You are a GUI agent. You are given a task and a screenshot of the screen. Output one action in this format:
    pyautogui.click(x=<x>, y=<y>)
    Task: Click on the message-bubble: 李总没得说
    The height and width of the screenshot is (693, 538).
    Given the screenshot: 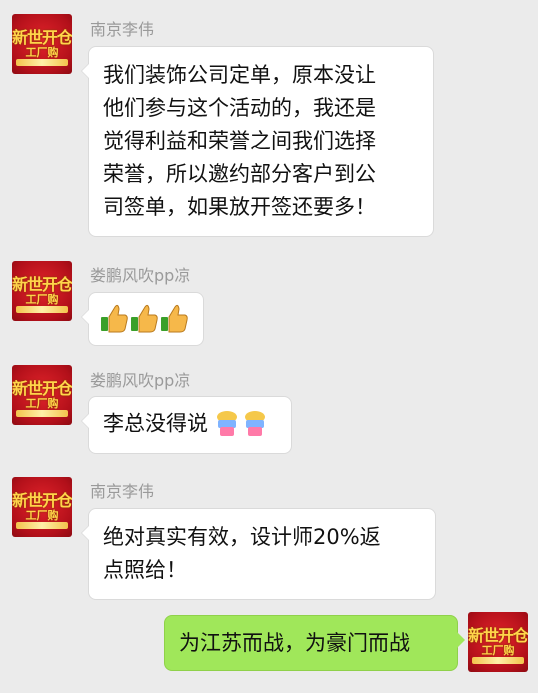 What is the action you would take?
    pyautogui.click(x=186, y=425)
    